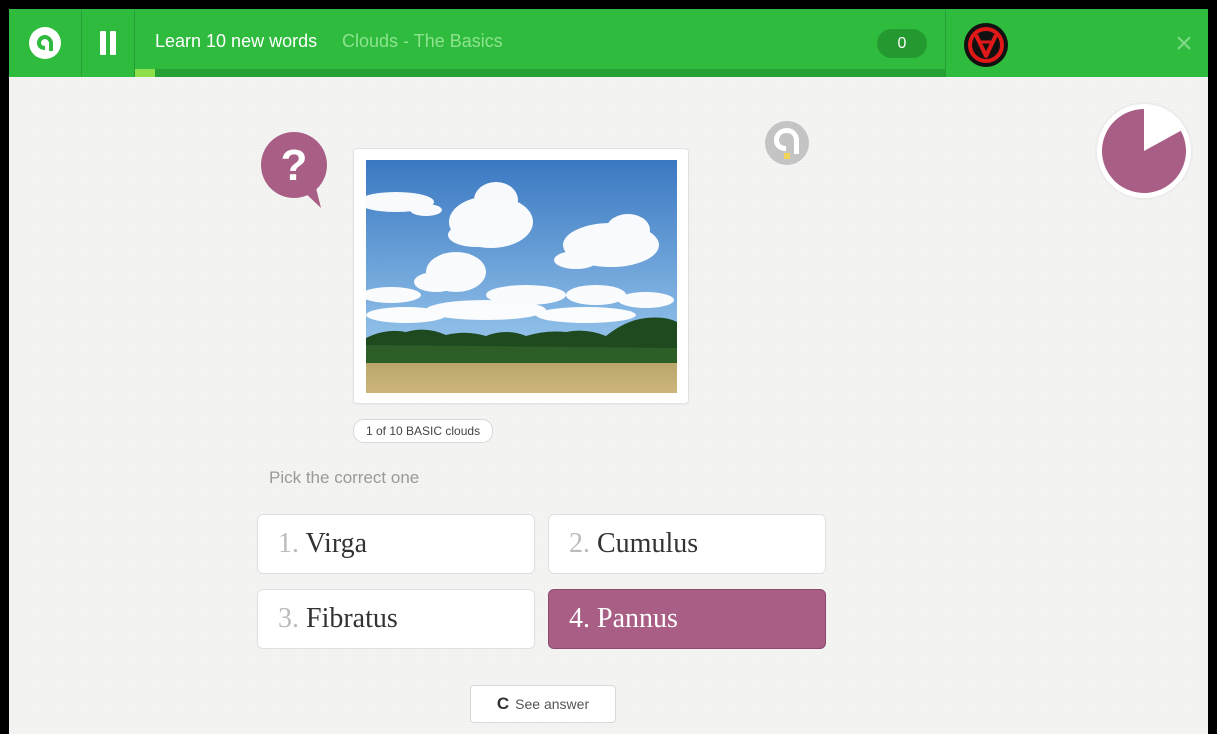  Describe the element at coordinates (288, 543) in the screenshot. I see `option-number: 1.` at that location.